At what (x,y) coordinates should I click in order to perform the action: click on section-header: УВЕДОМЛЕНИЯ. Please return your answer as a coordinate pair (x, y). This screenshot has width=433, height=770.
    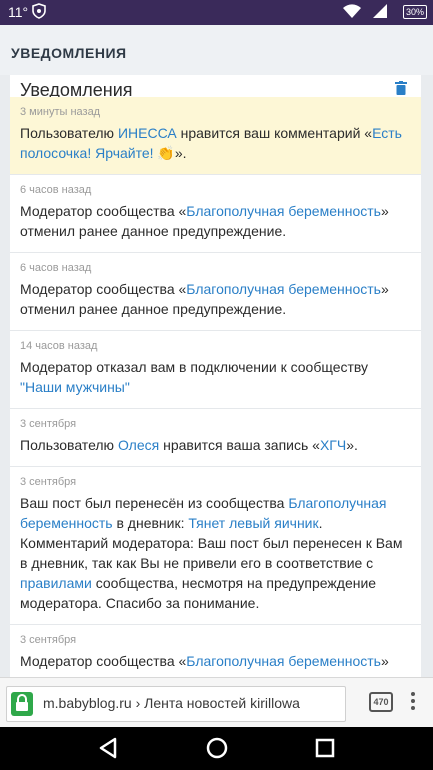
    Looking at the image, I should click on (216, 50).